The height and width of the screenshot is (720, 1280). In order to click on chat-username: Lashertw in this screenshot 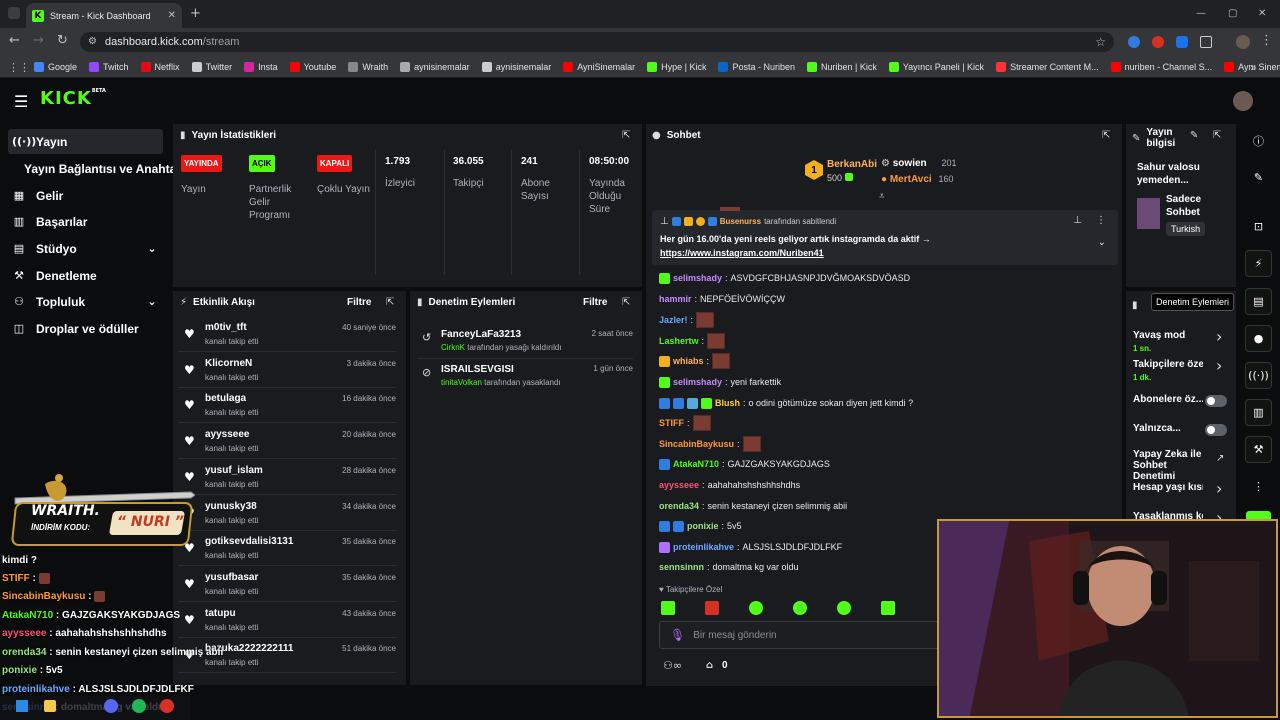, I will do `click(679, 341)`.